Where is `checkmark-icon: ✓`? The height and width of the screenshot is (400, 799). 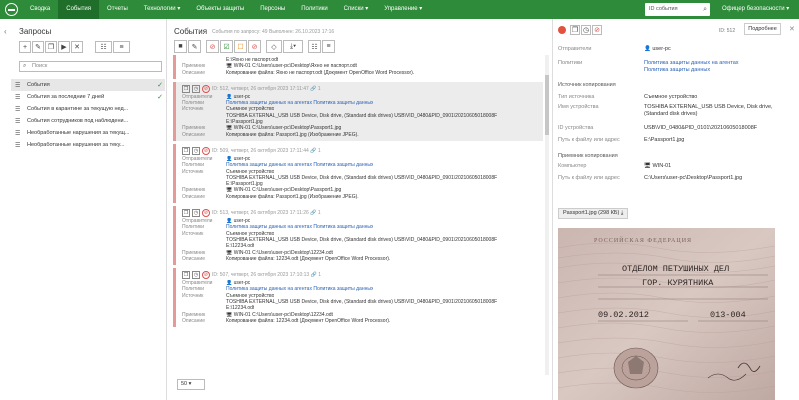 checkmark-icon: ✓ is located at coordinates (160, 97).